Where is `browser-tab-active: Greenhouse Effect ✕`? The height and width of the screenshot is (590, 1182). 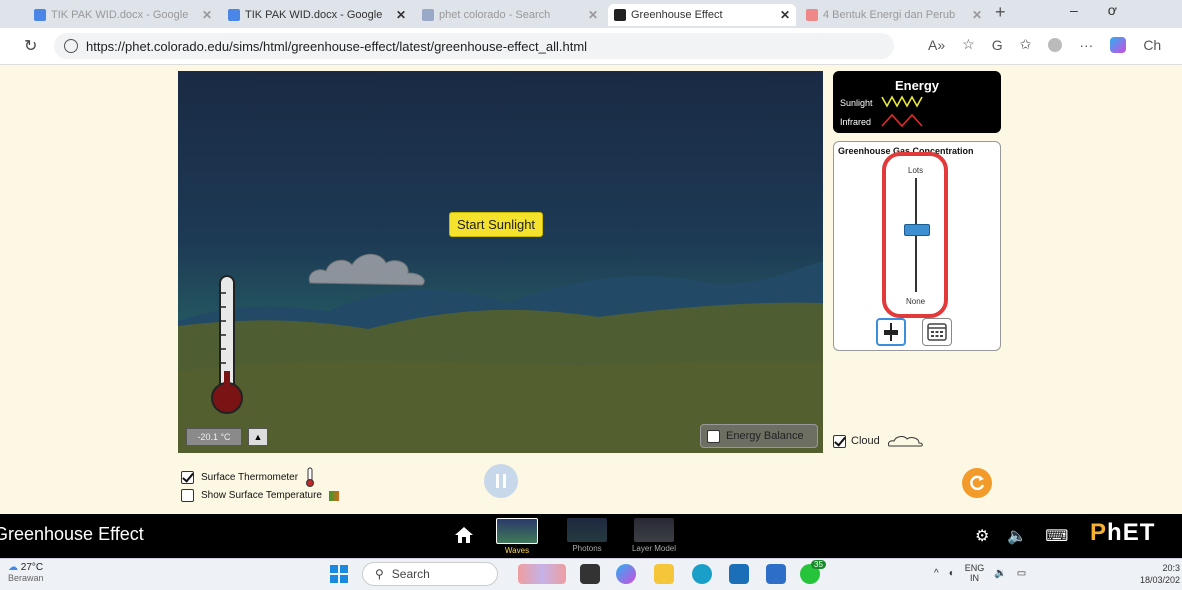 browser-tab-active: Greenhouse Effect ✕ is located at coordinates (702, 15).